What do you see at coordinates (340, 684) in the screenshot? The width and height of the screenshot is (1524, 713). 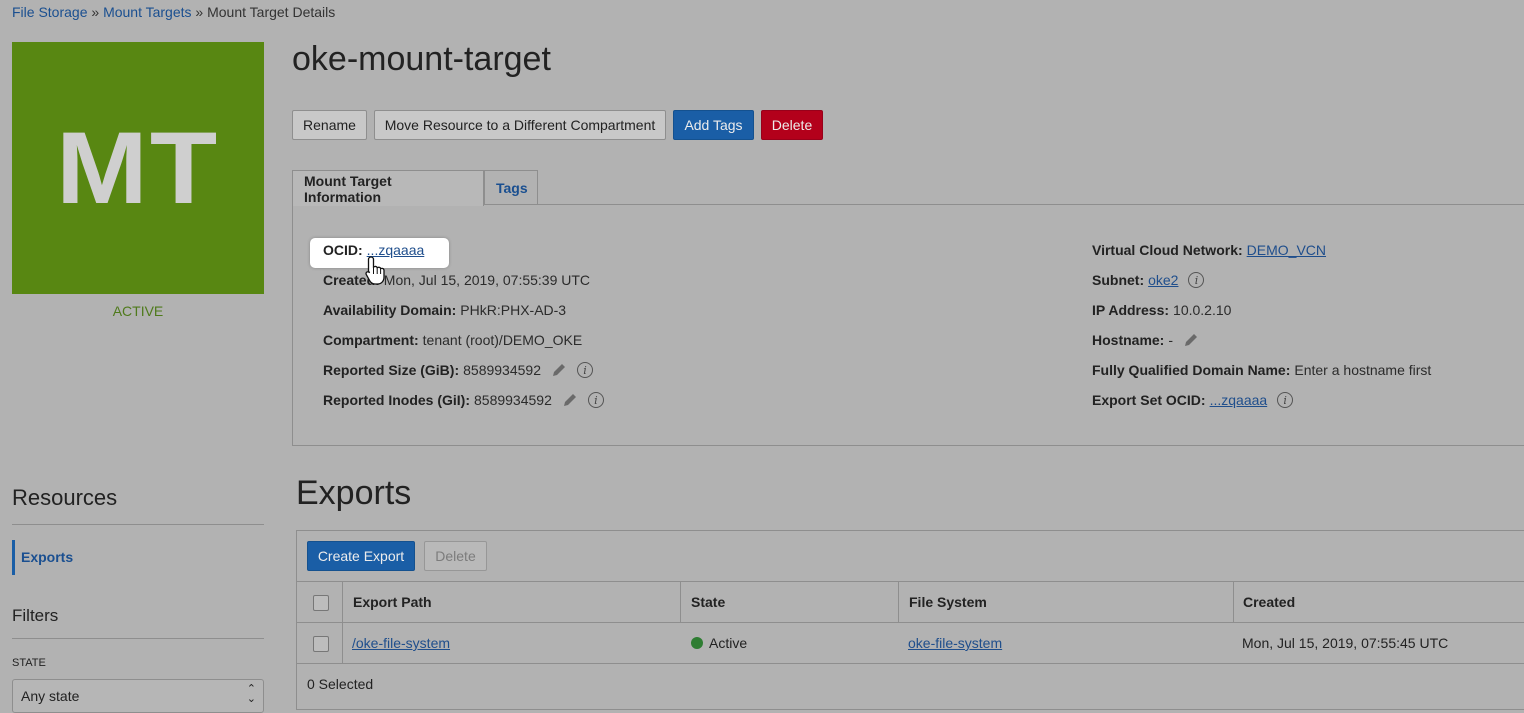 I see `selection-count: 0 Selected` at bounding box center [340, 684].